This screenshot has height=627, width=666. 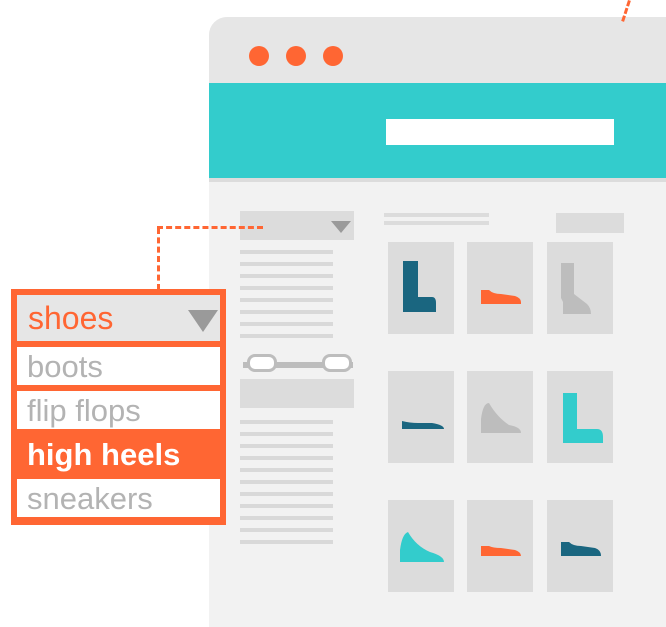 I want to click on flat-shoe-icon, so click(x=423, y=425).